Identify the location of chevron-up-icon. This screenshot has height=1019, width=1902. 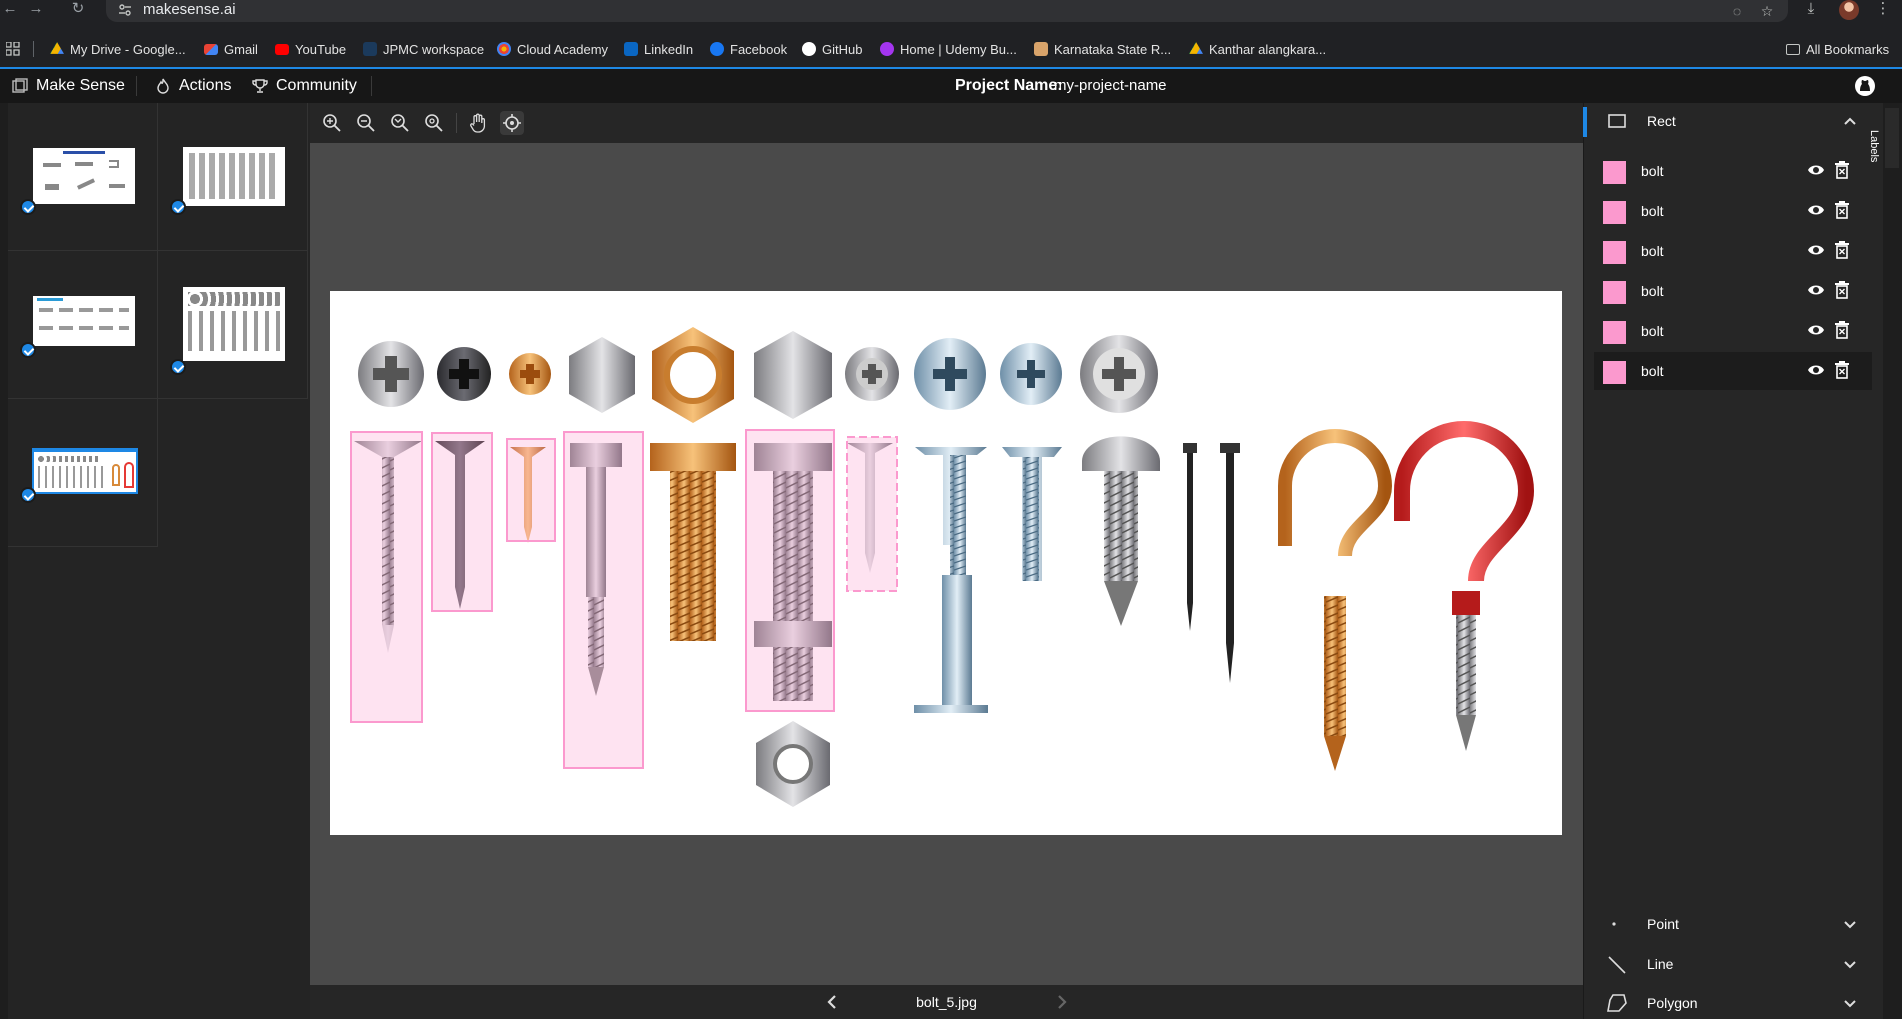
(1850, 122).